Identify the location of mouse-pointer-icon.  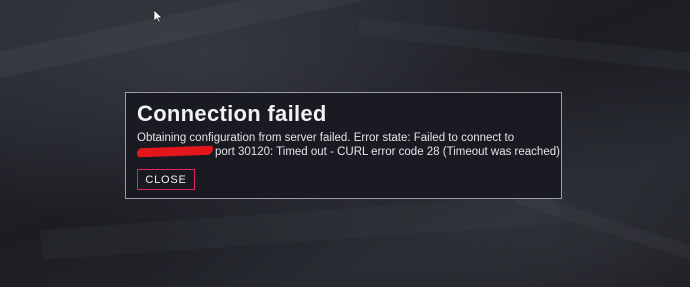
(158, 16).